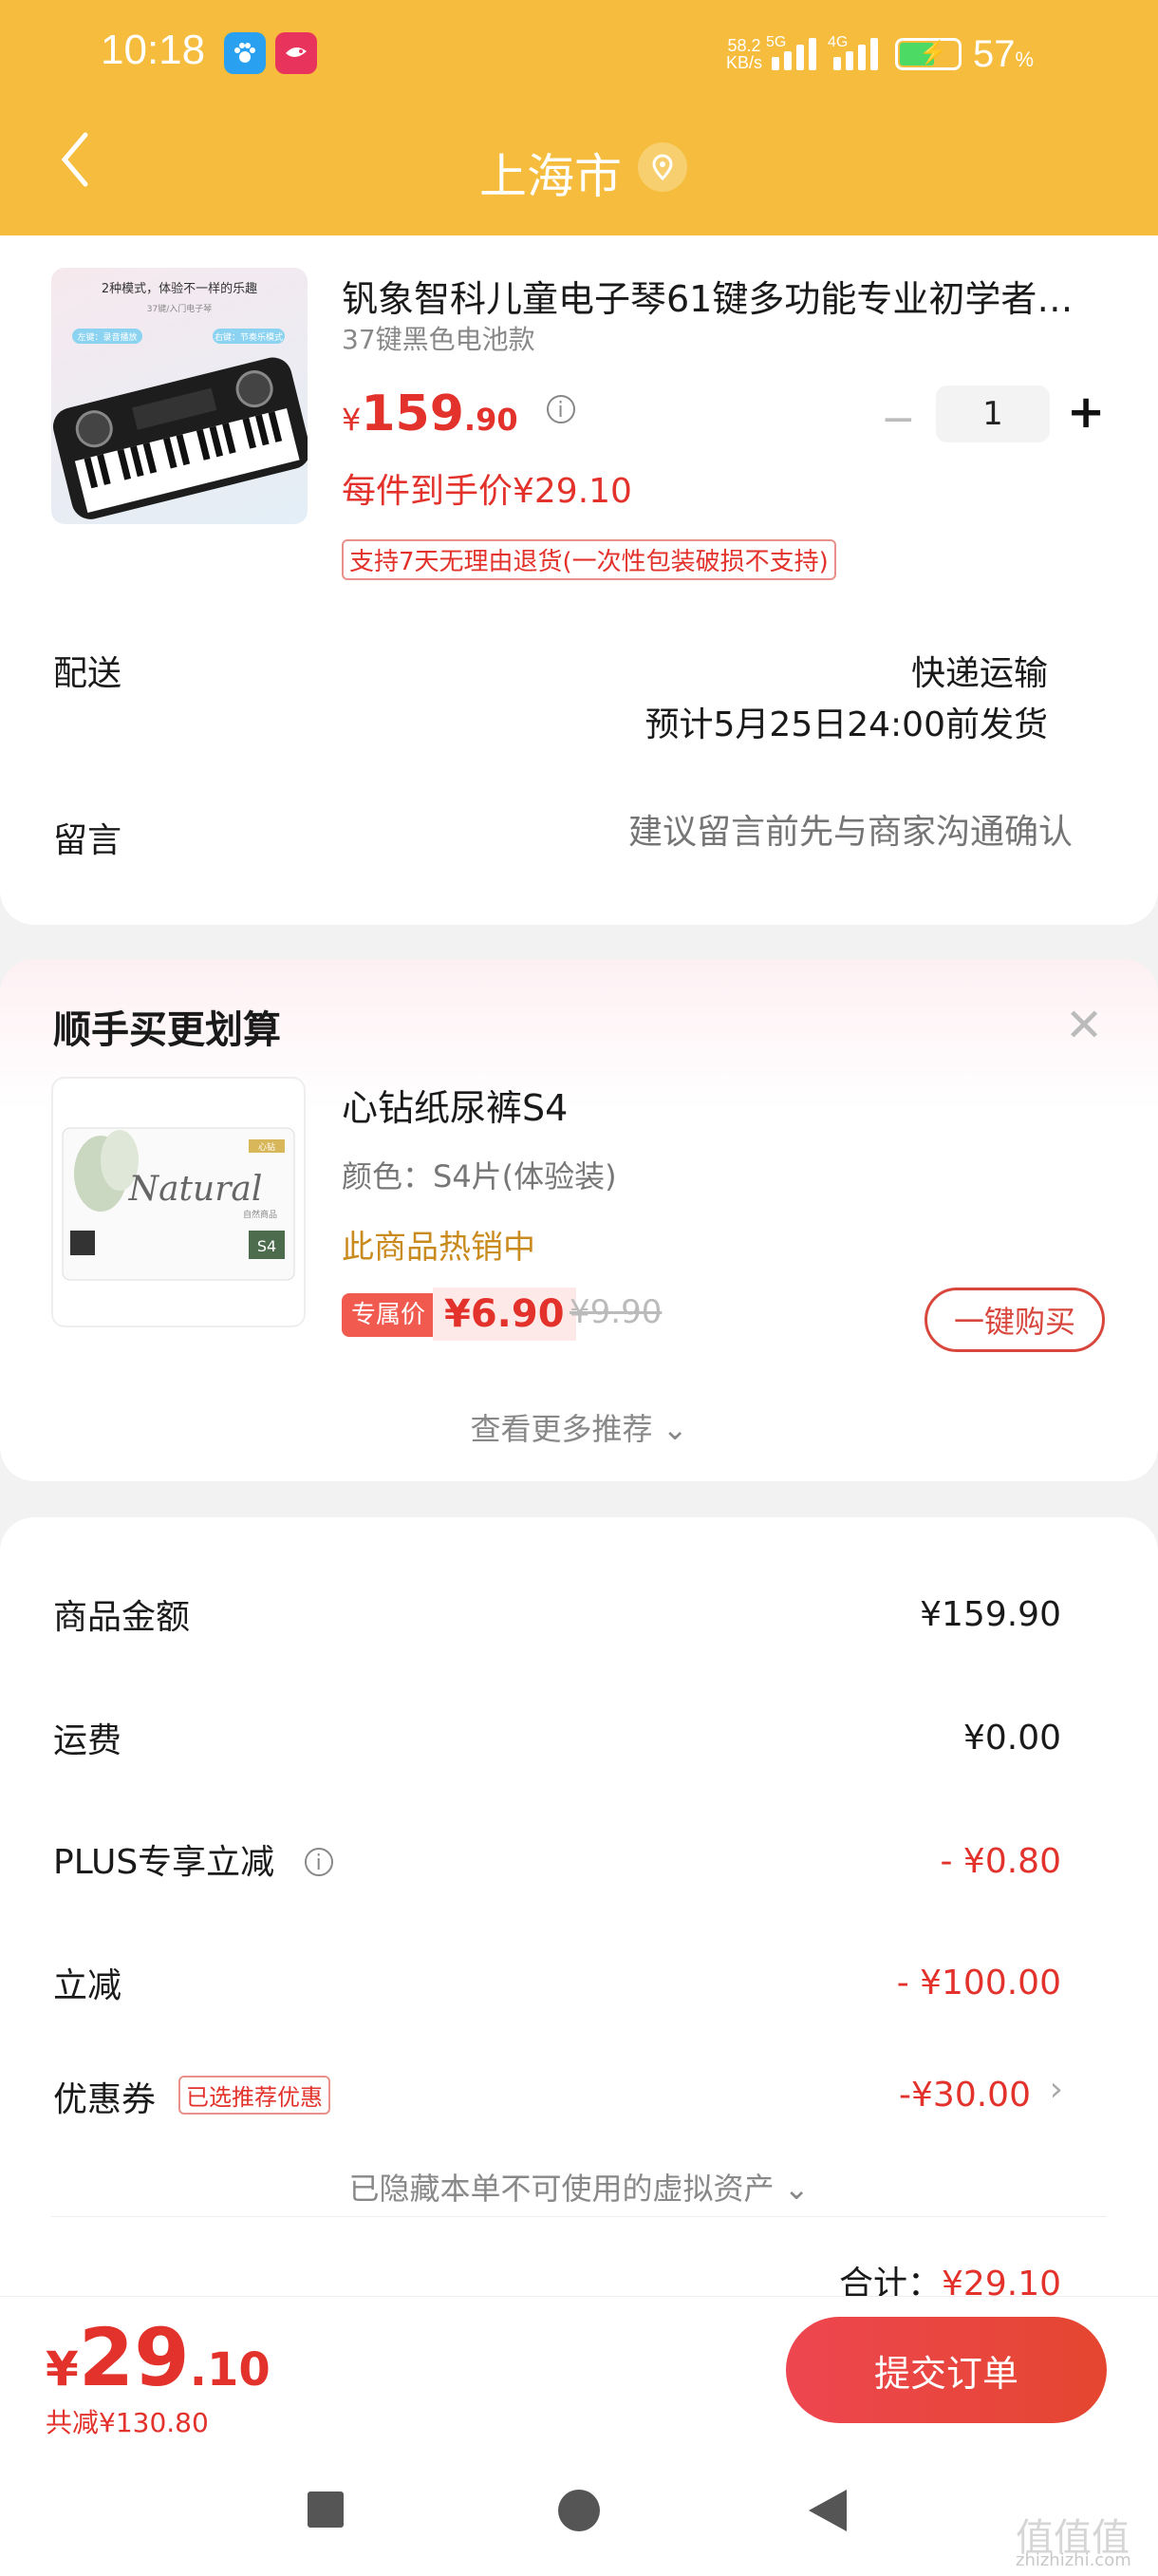 This screenshot has height=2576, width=1158. Describe the element at coordinates (266, 1147) in the screenshot. I see `svg-text: 心钻` at that location.